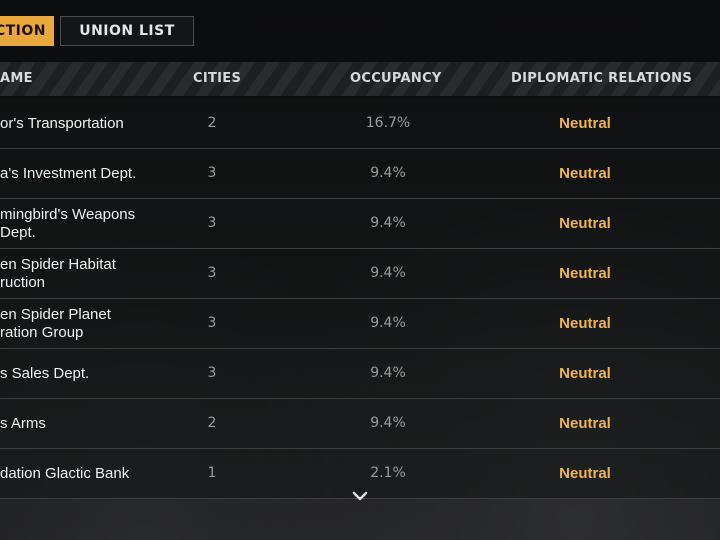 The height and width of the screenshot is (540, 720). What do you see at coordinates (360, 424) in the screenshot?
I see `table-row: s Arms 2 9.4% Neutral` at bounding box center [360, 424].